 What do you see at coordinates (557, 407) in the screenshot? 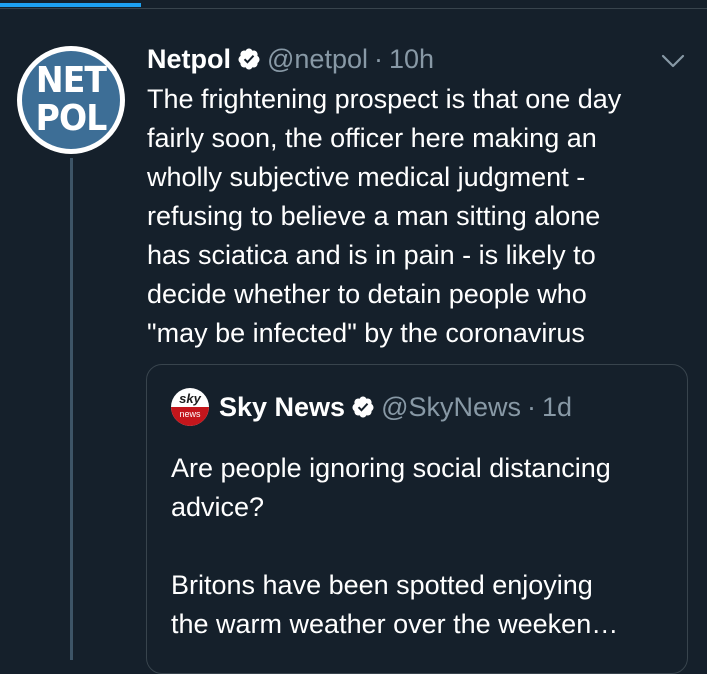
I see `quoted-tweet-timestamp: 1d` at bounding box center [557, 407].